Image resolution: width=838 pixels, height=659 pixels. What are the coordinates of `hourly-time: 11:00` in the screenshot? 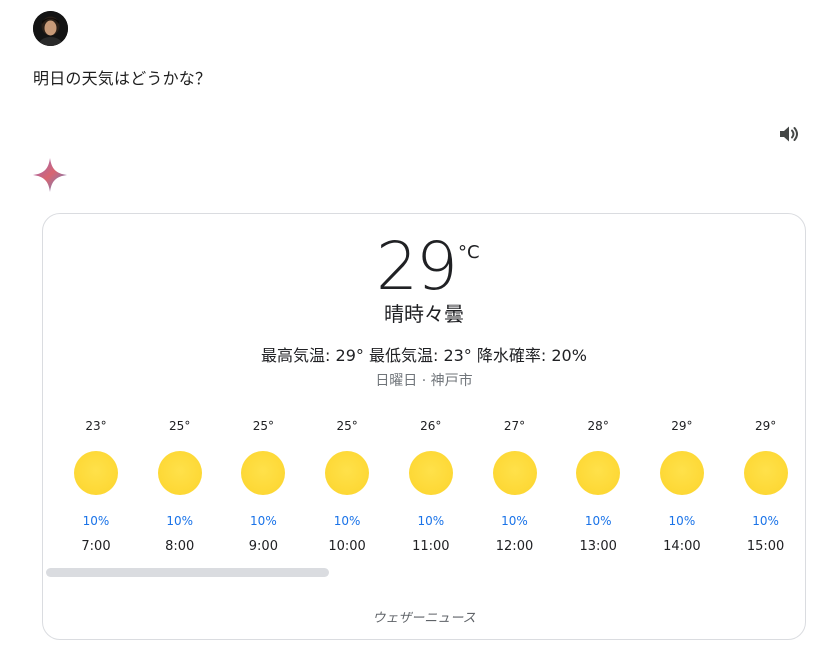 It's located at (431, 546).